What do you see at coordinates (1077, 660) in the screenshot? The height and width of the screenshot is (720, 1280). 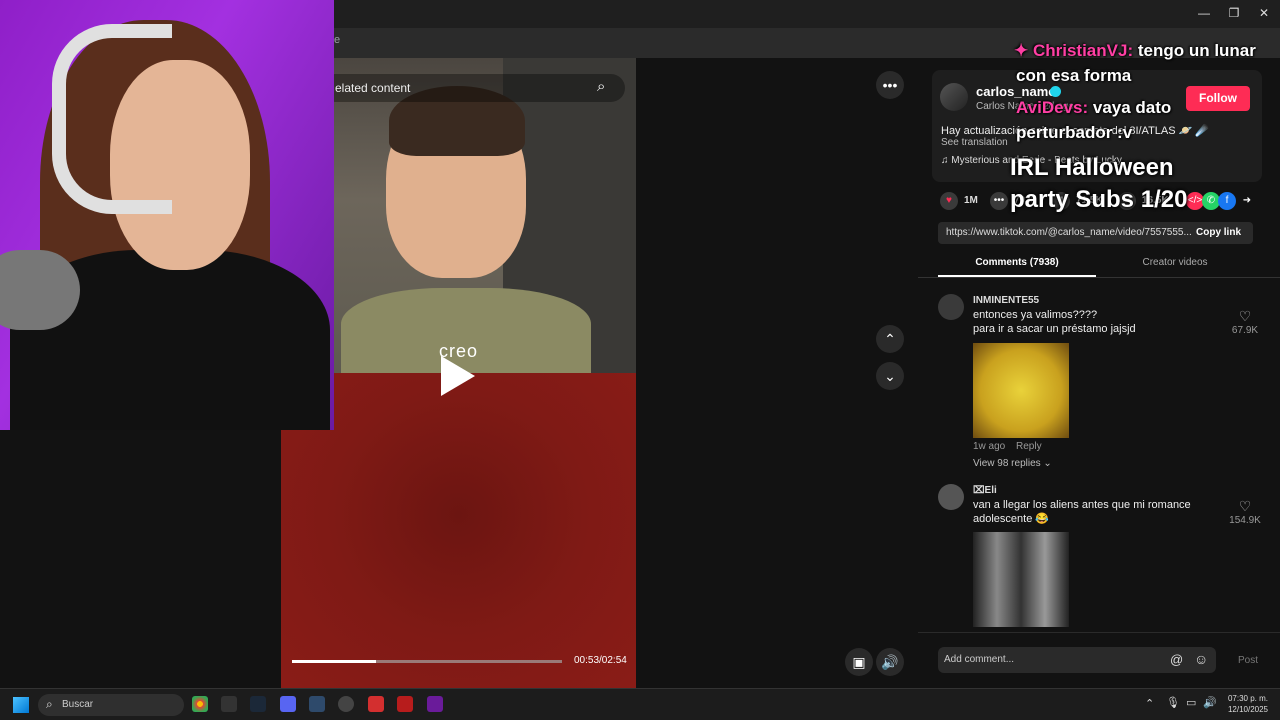 I see `comment-input: Add comment... @ ☺` at bounding box center [1077, 660].